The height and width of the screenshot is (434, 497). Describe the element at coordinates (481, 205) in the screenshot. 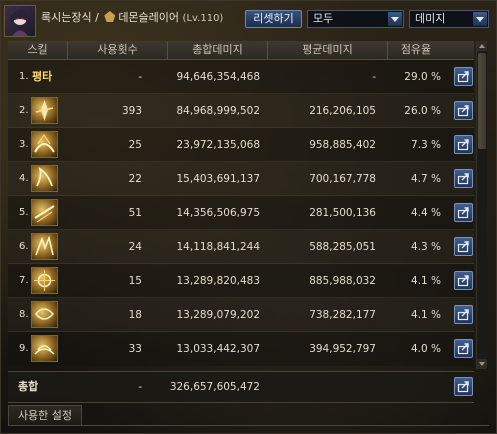

I see `table-scrollbar` at that location.